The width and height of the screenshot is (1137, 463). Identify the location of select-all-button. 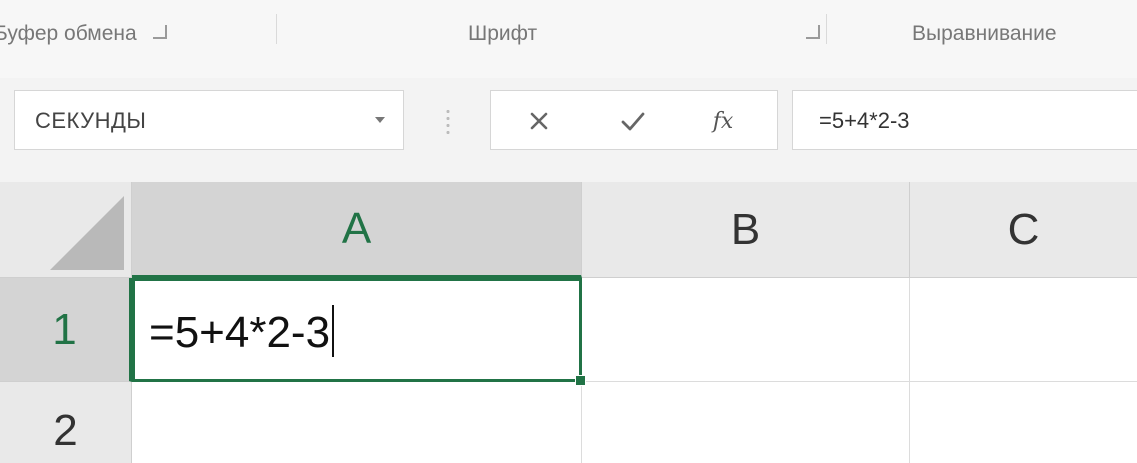
(66, 230).